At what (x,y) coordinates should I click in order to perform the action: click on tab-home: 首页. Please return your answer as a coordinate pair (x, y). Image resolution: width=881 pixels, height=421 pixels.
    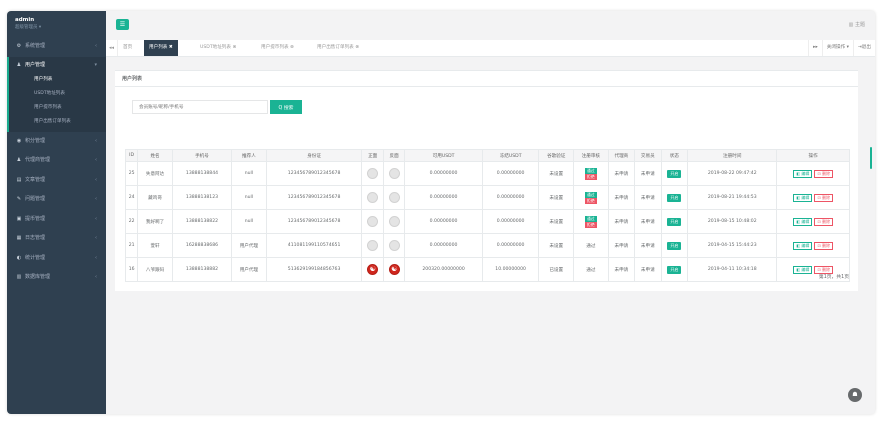
    Looking at the image, I should click on (127, 48).